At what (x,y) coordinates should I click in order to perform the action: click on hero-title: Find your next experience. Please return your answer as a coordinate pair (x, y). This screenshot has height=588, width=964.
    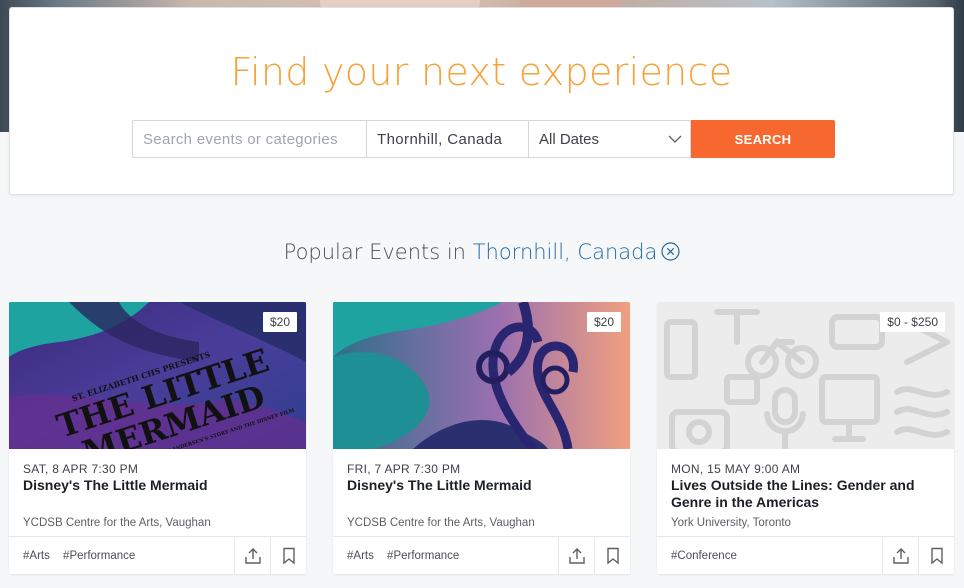
    Looking at the image, I should click on (481, 72).